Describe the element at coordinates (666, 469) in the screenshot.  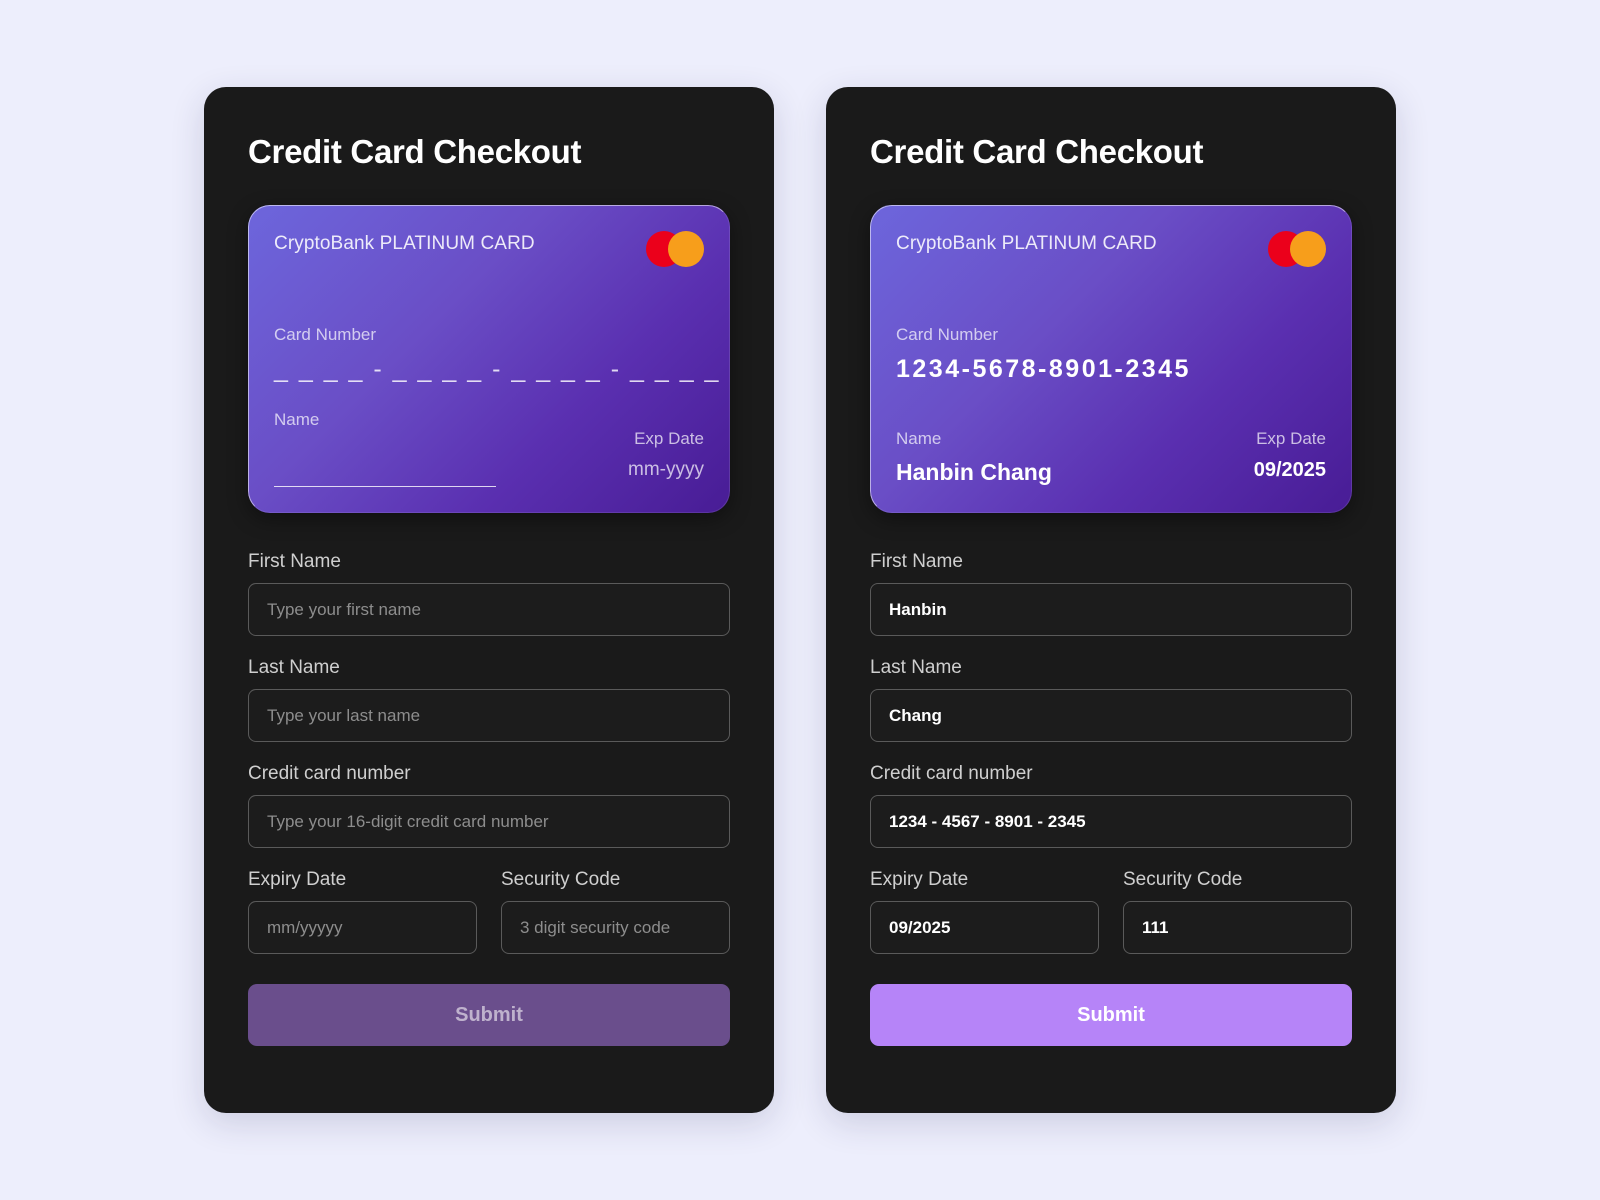
I see `card-exp-value: mm-yyyy` at that location.